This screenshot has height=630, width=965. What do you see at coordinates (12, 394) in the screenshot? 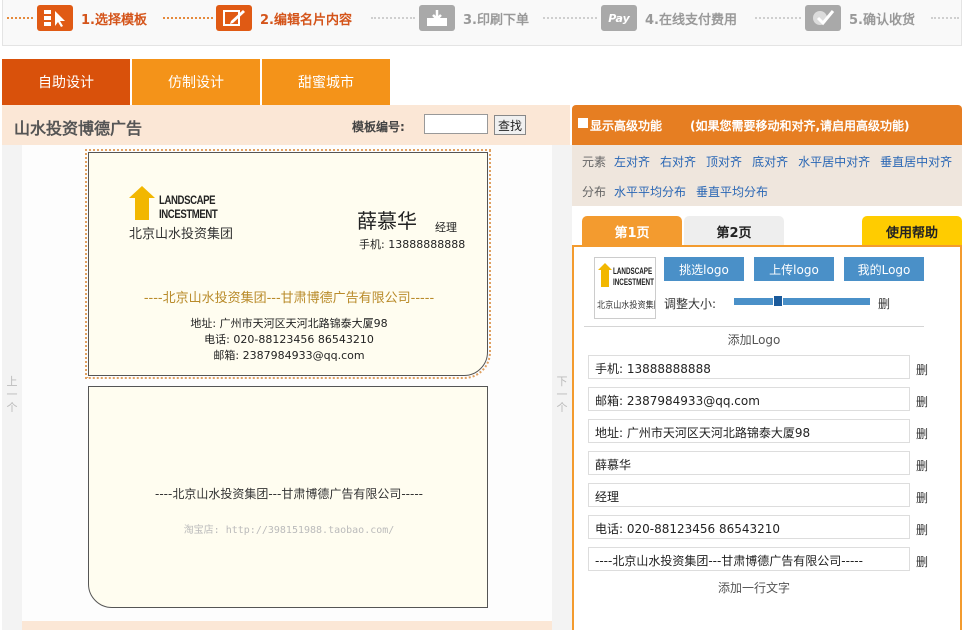
I see `prev-card-label: 上一个` at bounding box center [12, 394].